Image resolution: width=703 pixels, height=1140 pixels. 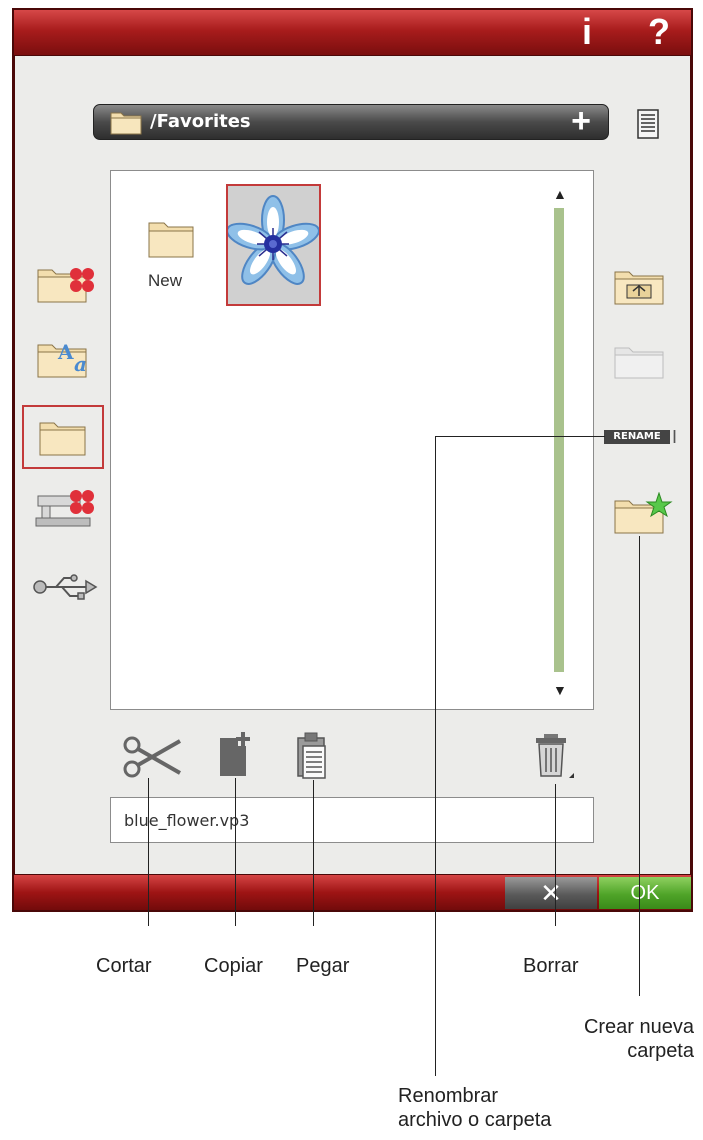 I want to click on usb-icon, so click(x=65, y=587).